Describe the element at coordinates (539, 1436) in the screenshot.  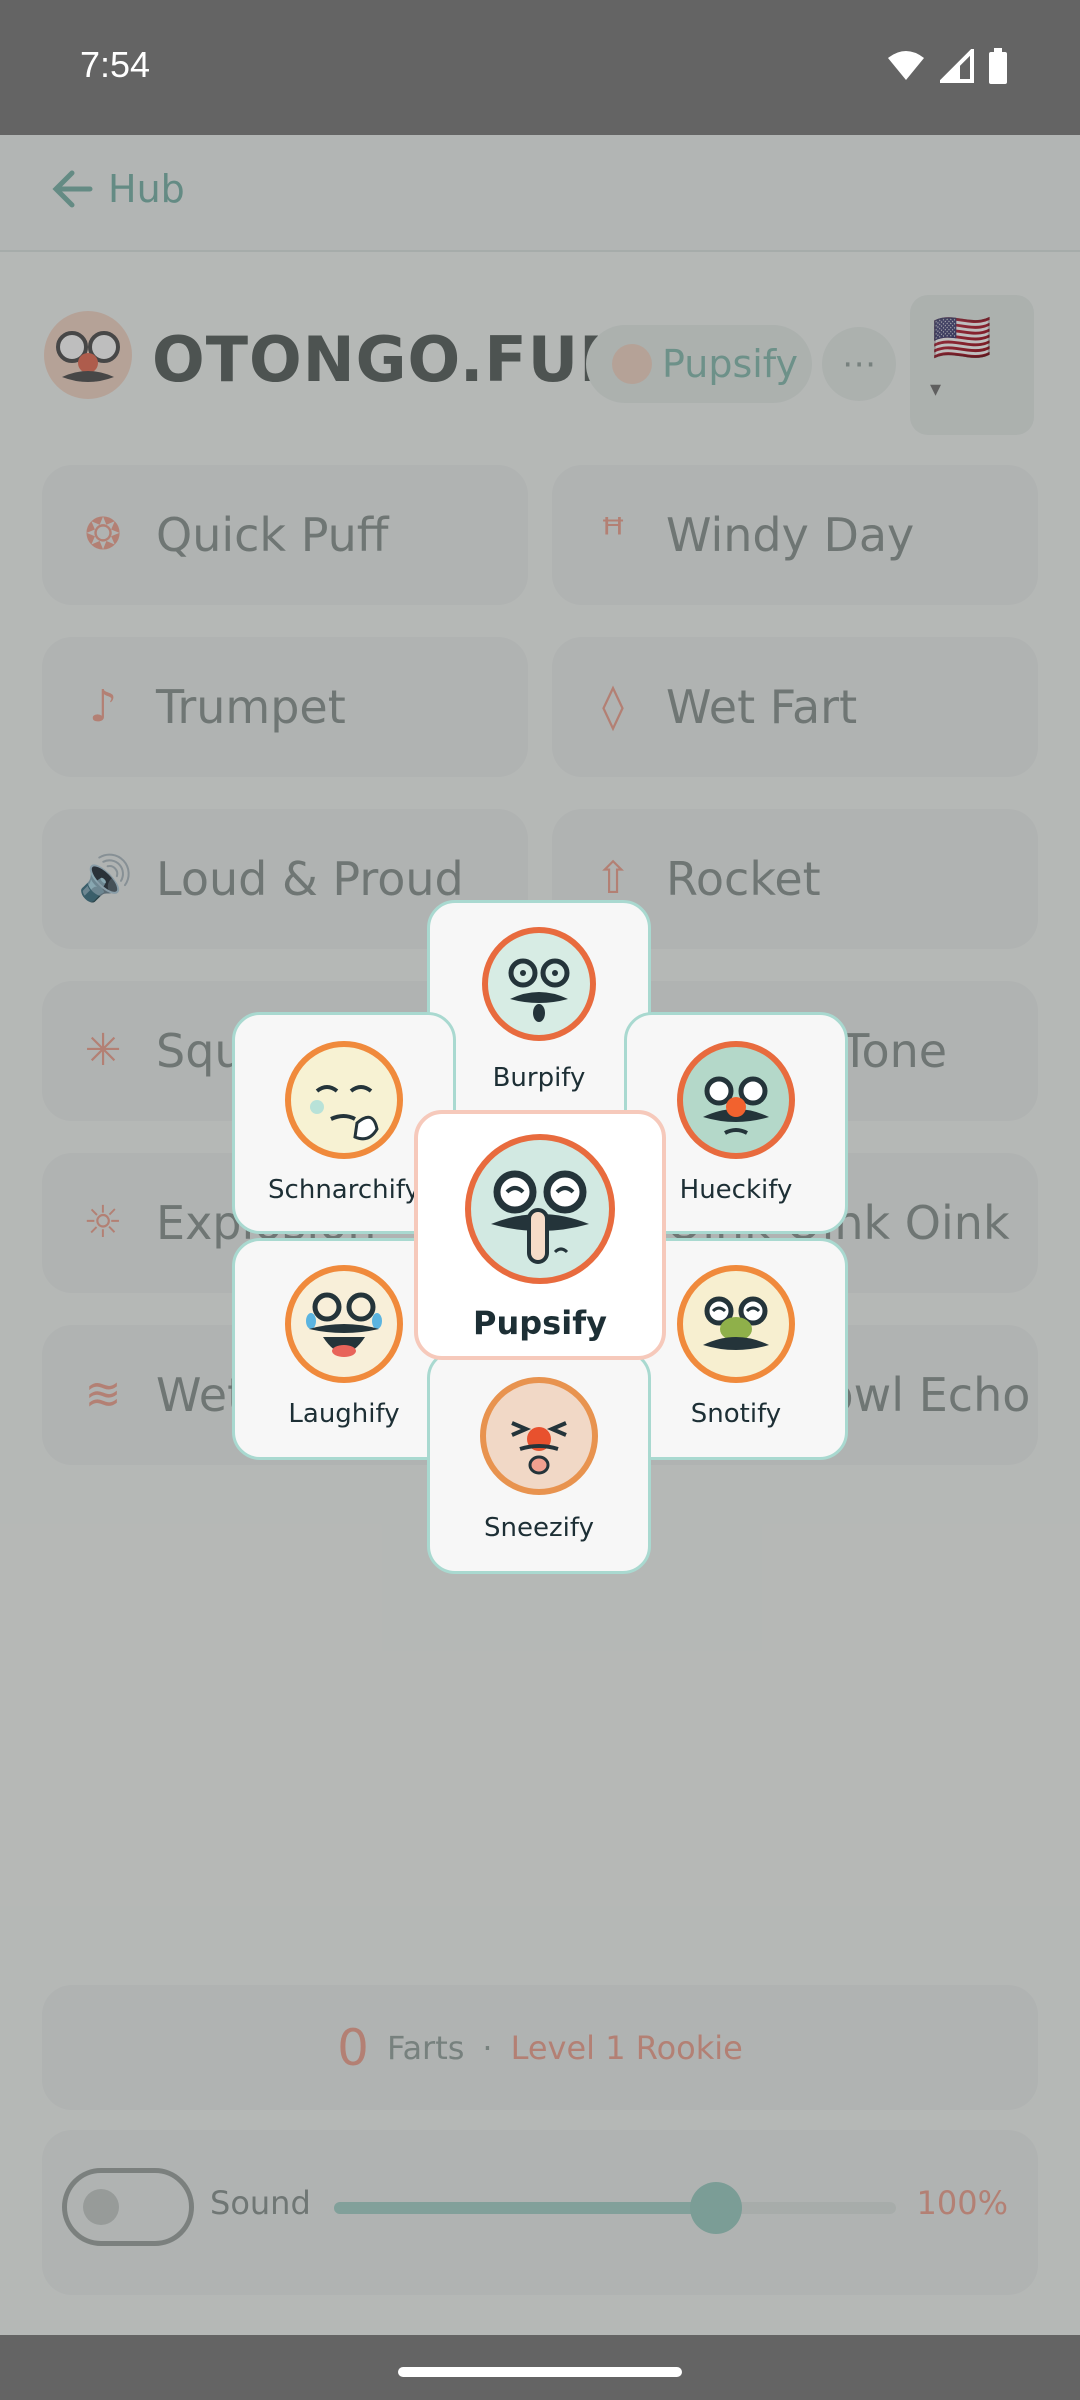
I see `sneeze-face-icon` at that location.